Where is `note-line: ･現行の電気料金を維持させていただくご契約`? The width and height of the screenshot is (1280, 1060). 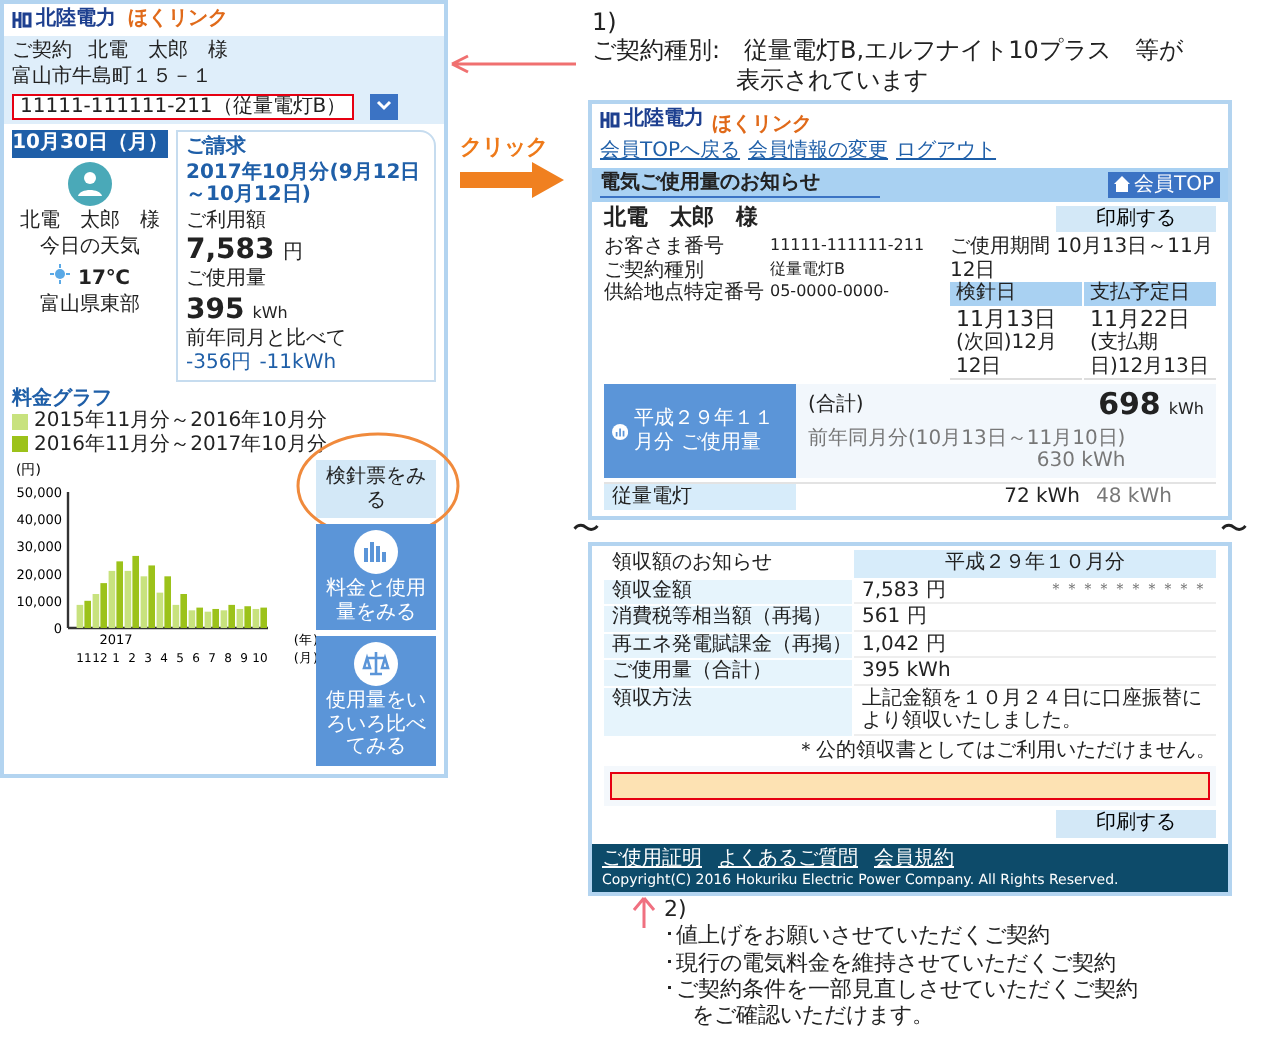
note-line: ･現行の電気料金を維持させていただくご契約 is located at coordinates (891, 962).